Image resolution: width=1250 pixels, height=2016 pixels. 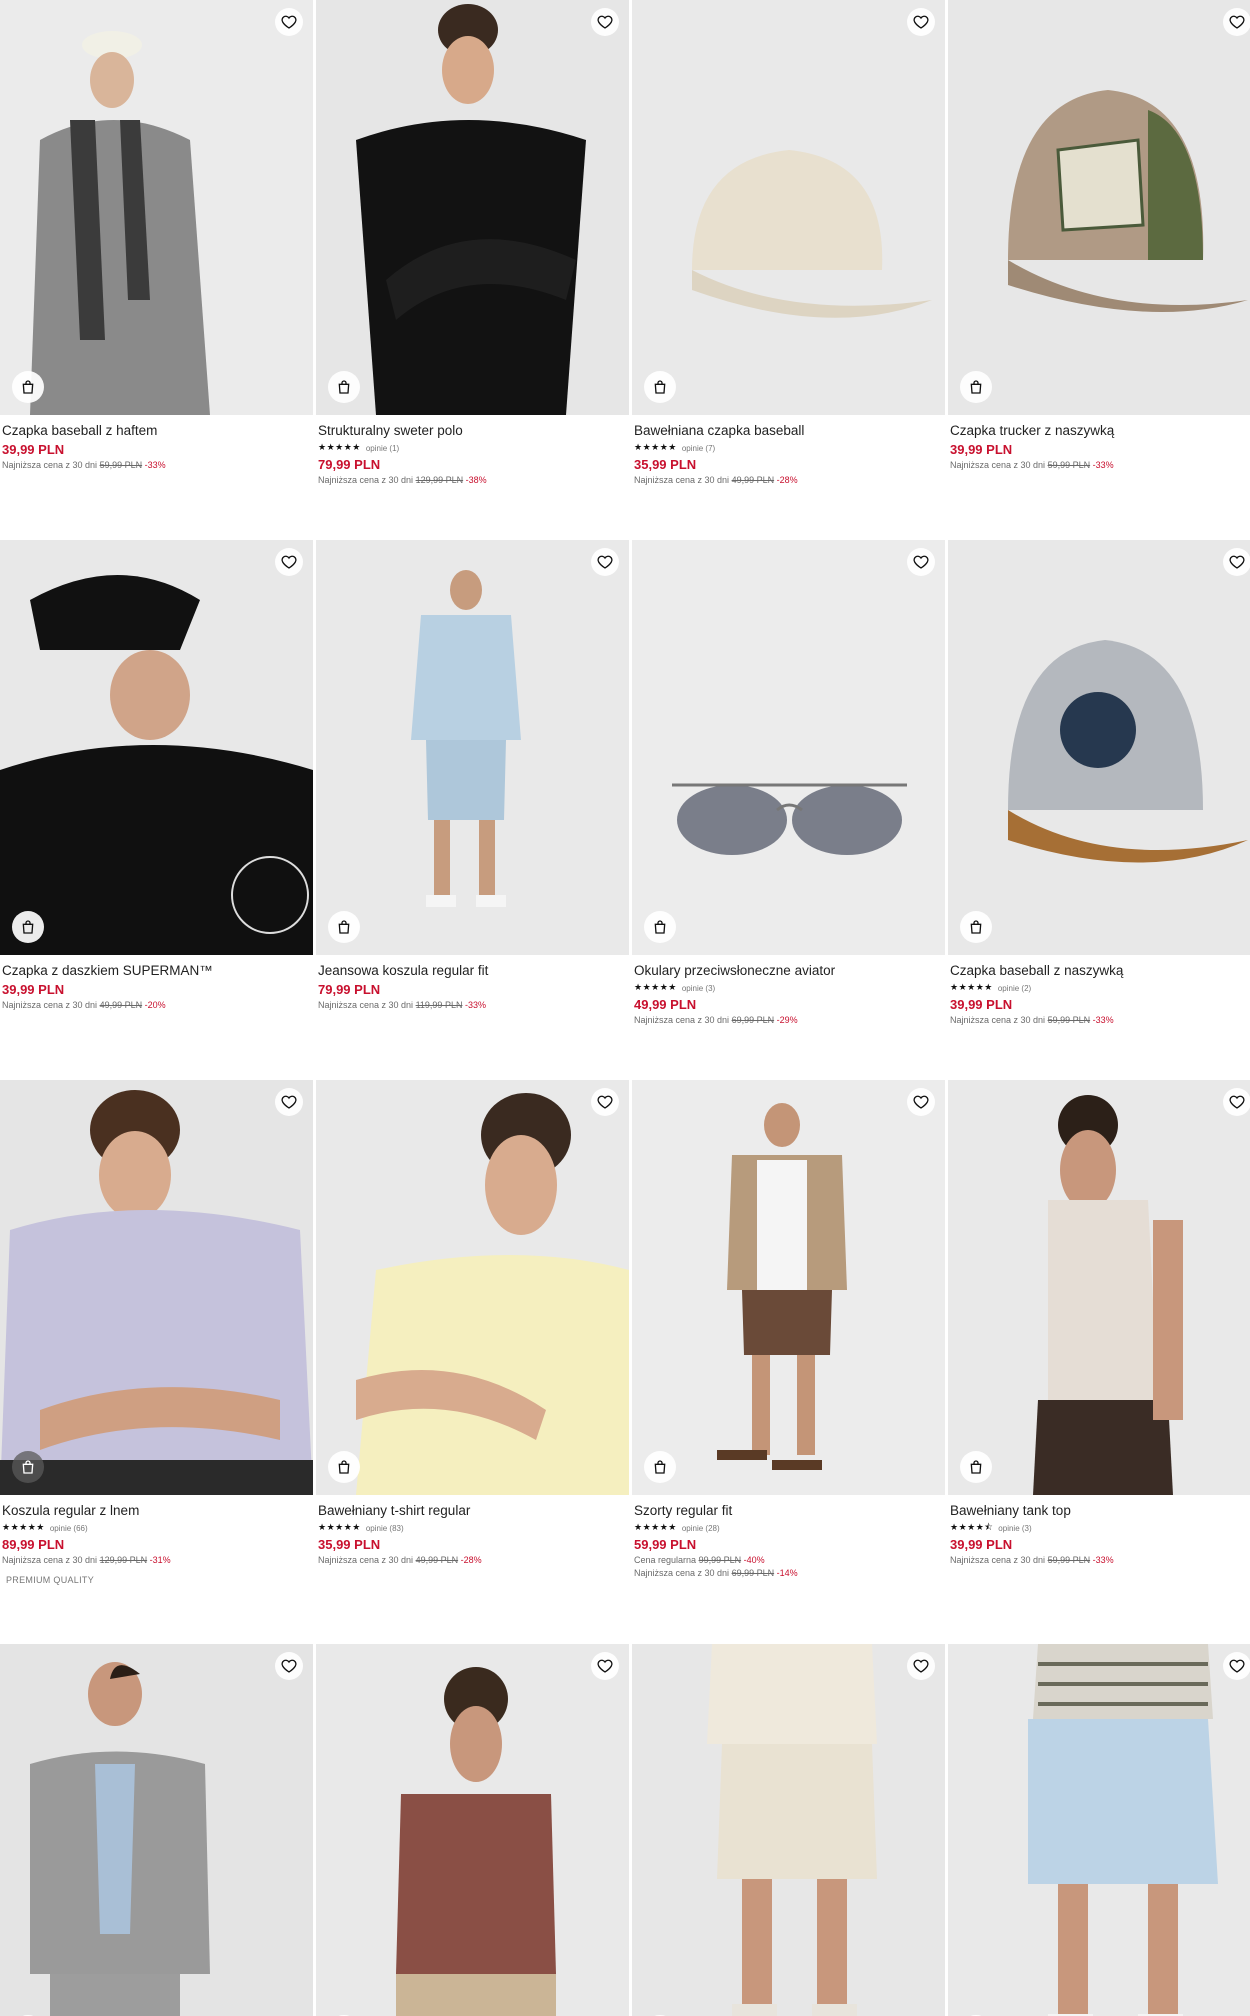 What do you see at coordinates (1100, 431) in the screenshot?
I see `product-title: Czapka trucker z naszywką` at bounding box center [1100, 431].